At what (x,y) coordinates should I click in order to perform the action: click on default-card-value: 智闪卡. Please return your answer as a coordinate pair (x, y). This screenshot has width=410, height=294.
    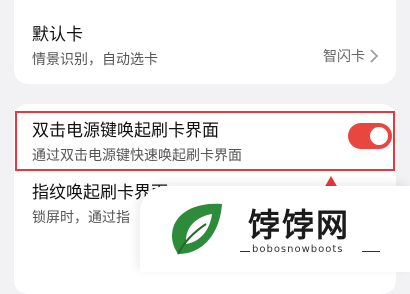
    Looking at the image, I should click on (350, 56).